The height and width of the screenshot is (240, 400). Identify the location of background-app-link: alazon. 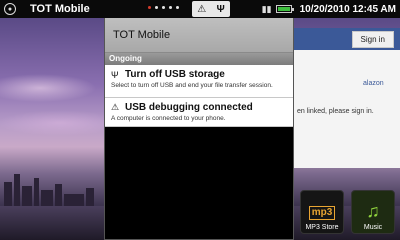
(373, 83).